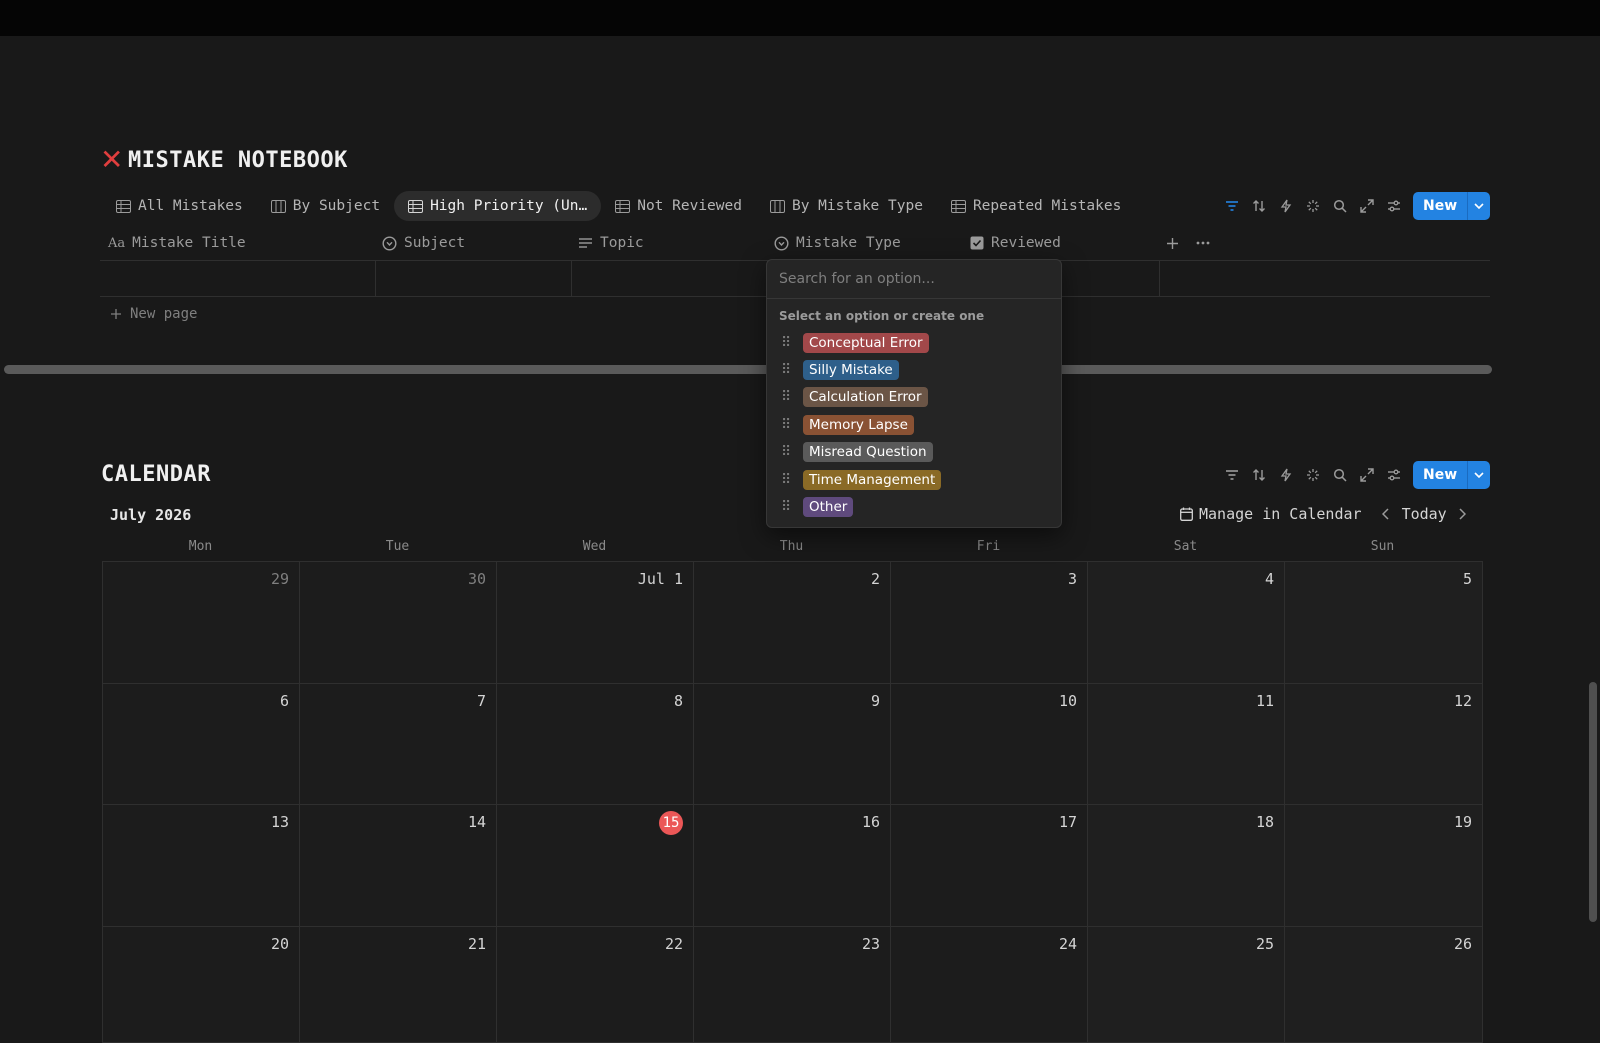  What do you see at coordinates (201, 745) in the screenshot?
I see `calendar-day: 6` at bounding box center [201, 745].